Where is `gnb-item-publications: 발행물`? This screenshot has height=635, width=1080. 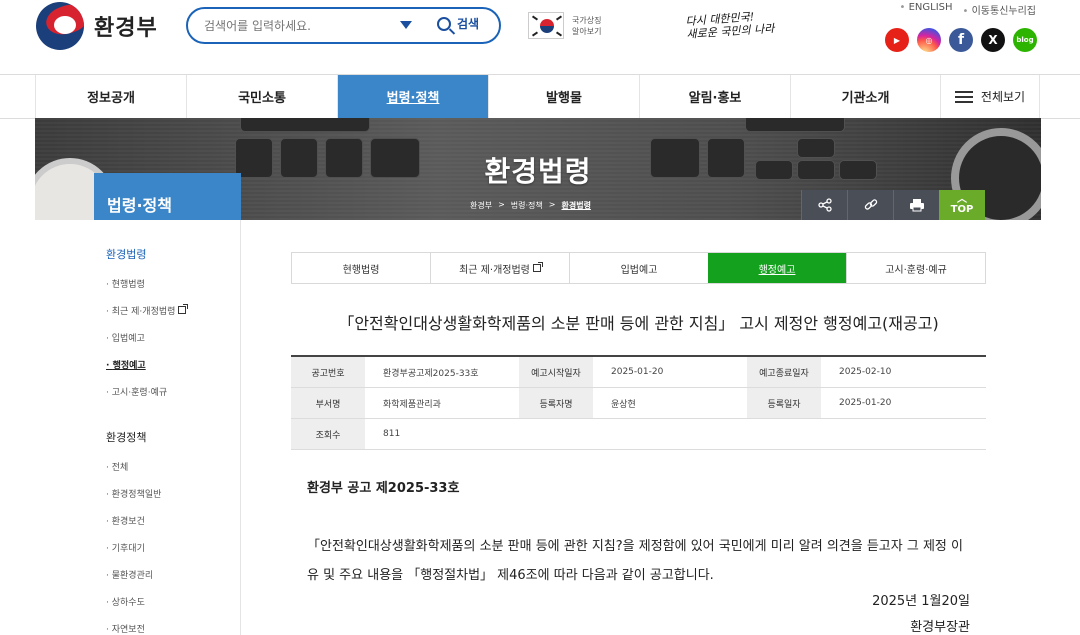
gnb-item-publications: 발행물 is located at coordinates (563, 96).